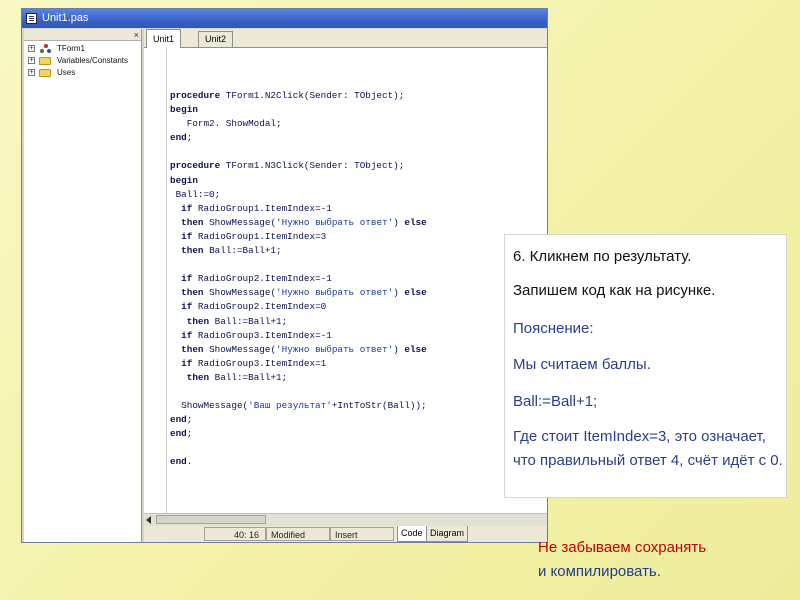 This screenshot has width=800, height=600. Describe the element at coordinates (412, 534) in the screenshot. I see `tab-code: Code` at that location.